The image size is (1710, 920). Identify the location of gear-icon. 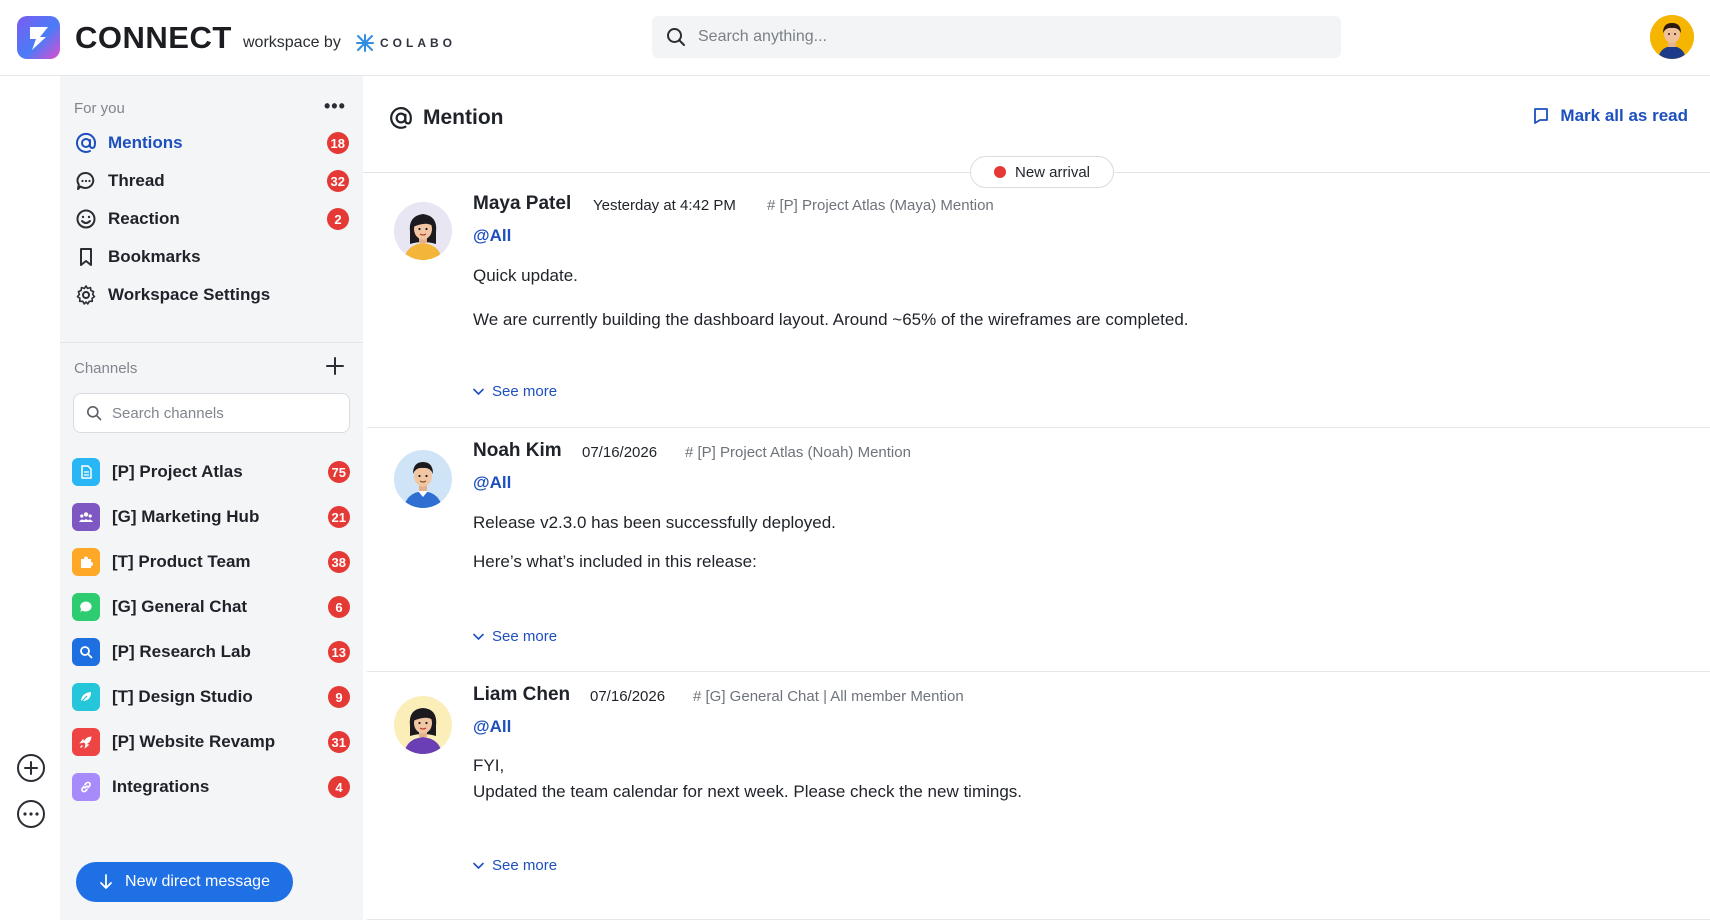
(86, 295).